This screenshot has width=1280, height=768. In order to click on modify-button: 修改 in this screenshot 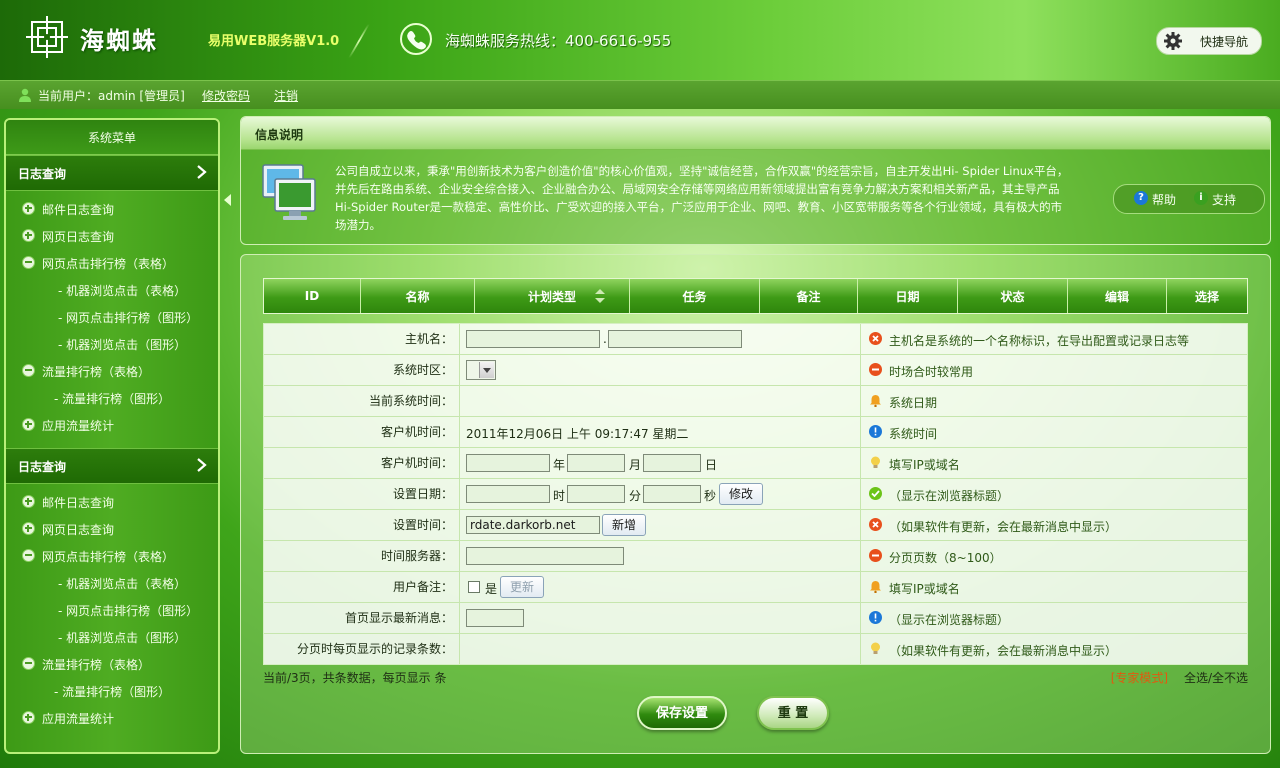, I will do `click(741, 494)`.